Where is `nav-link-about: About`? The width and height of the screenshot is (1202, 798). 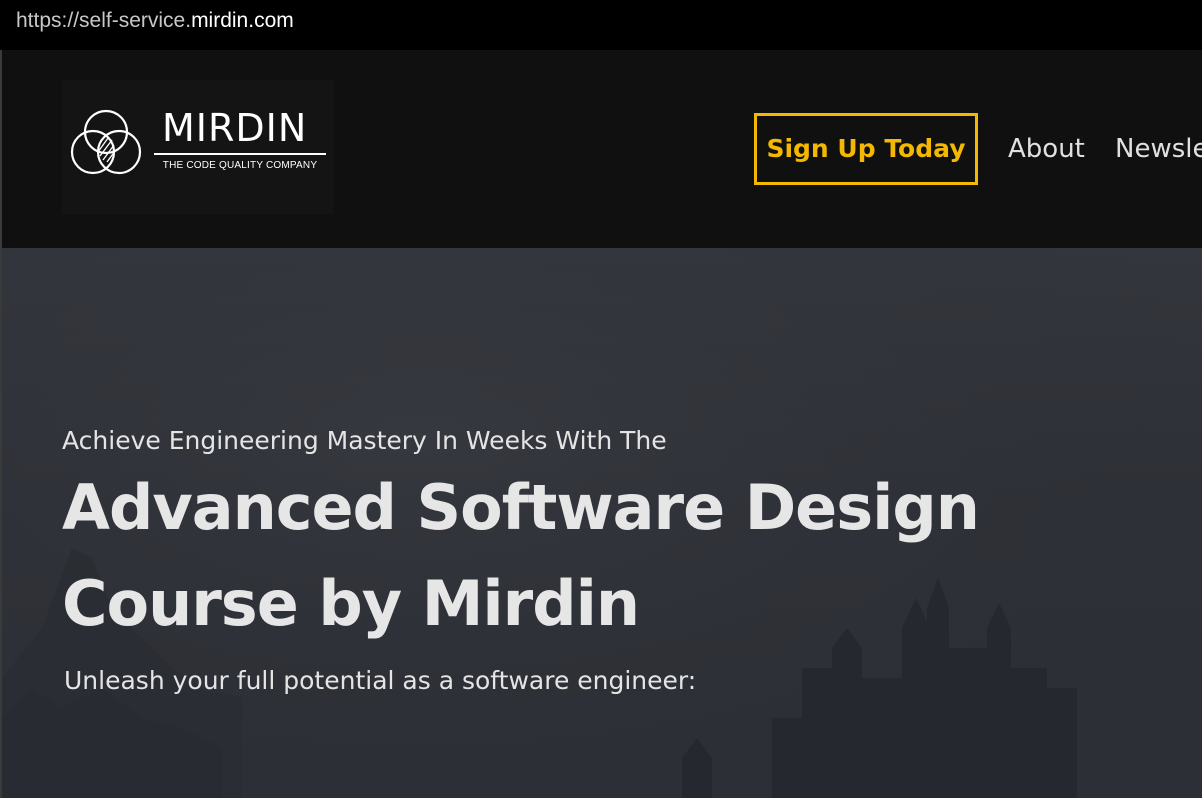 nav-link-about: About is located at coordinates (1046, 149).